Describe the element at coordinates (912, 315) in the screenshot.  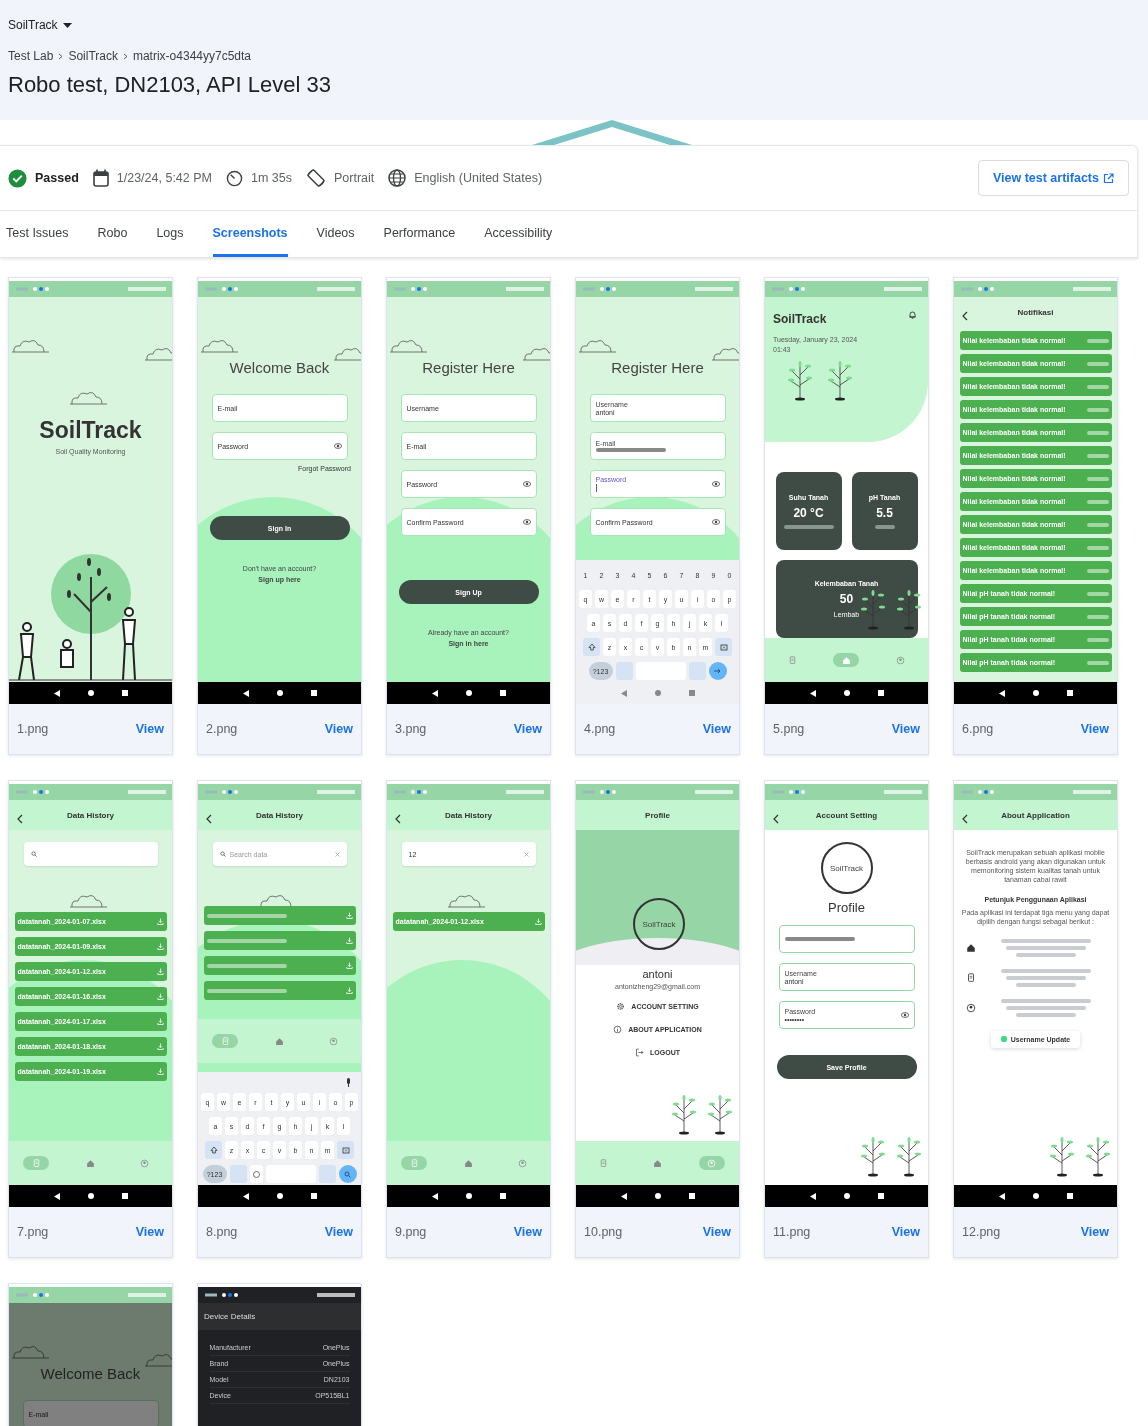
I see `bell-icon` at that location.